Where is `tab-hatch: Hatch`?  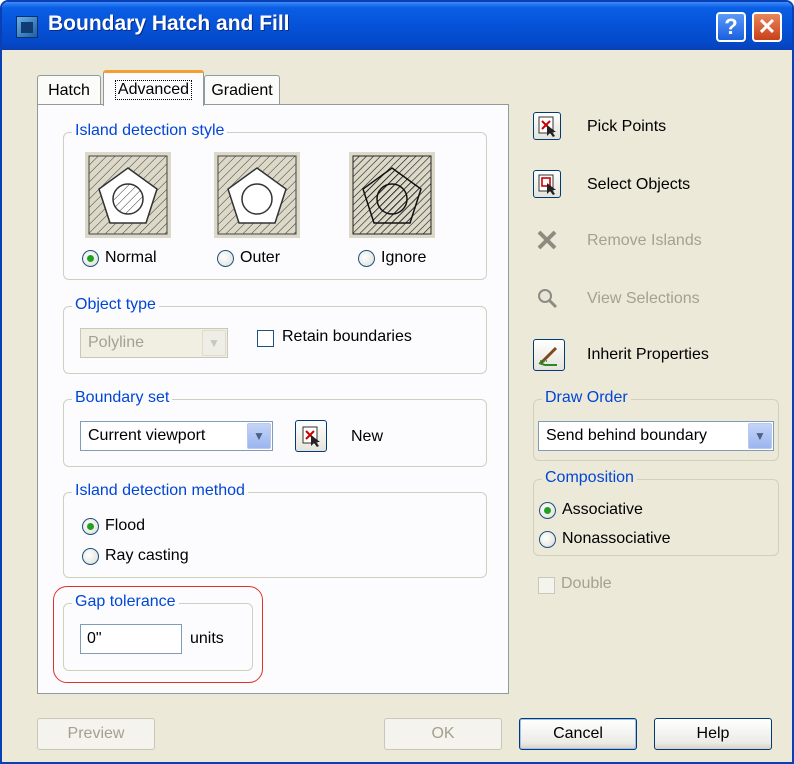
tab-hatch: Hatch is located at coordinates (69, 90).